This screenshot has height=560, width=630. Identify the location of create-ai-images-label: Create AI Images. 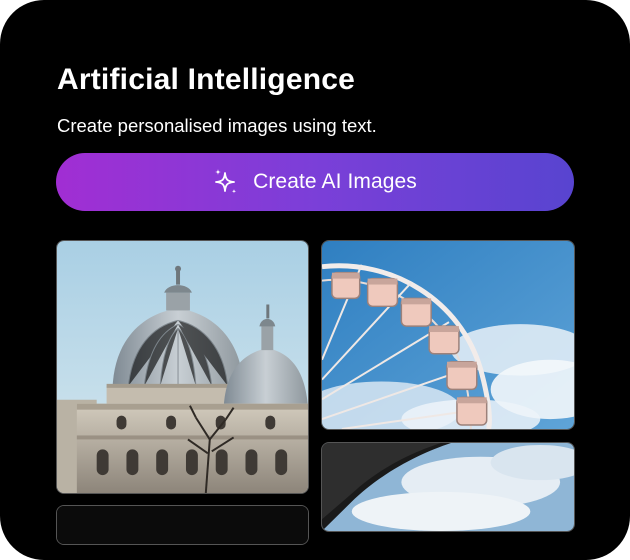
(335, 181).